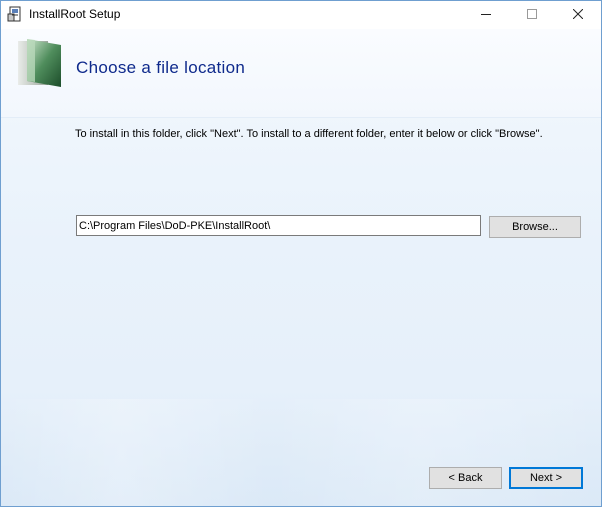 This screenshot has width=602, height=507. What do you see at coordinates (161, 67) in the screenshot?
I see `page-title: Choose a file location` at bounding box center [161, 67].